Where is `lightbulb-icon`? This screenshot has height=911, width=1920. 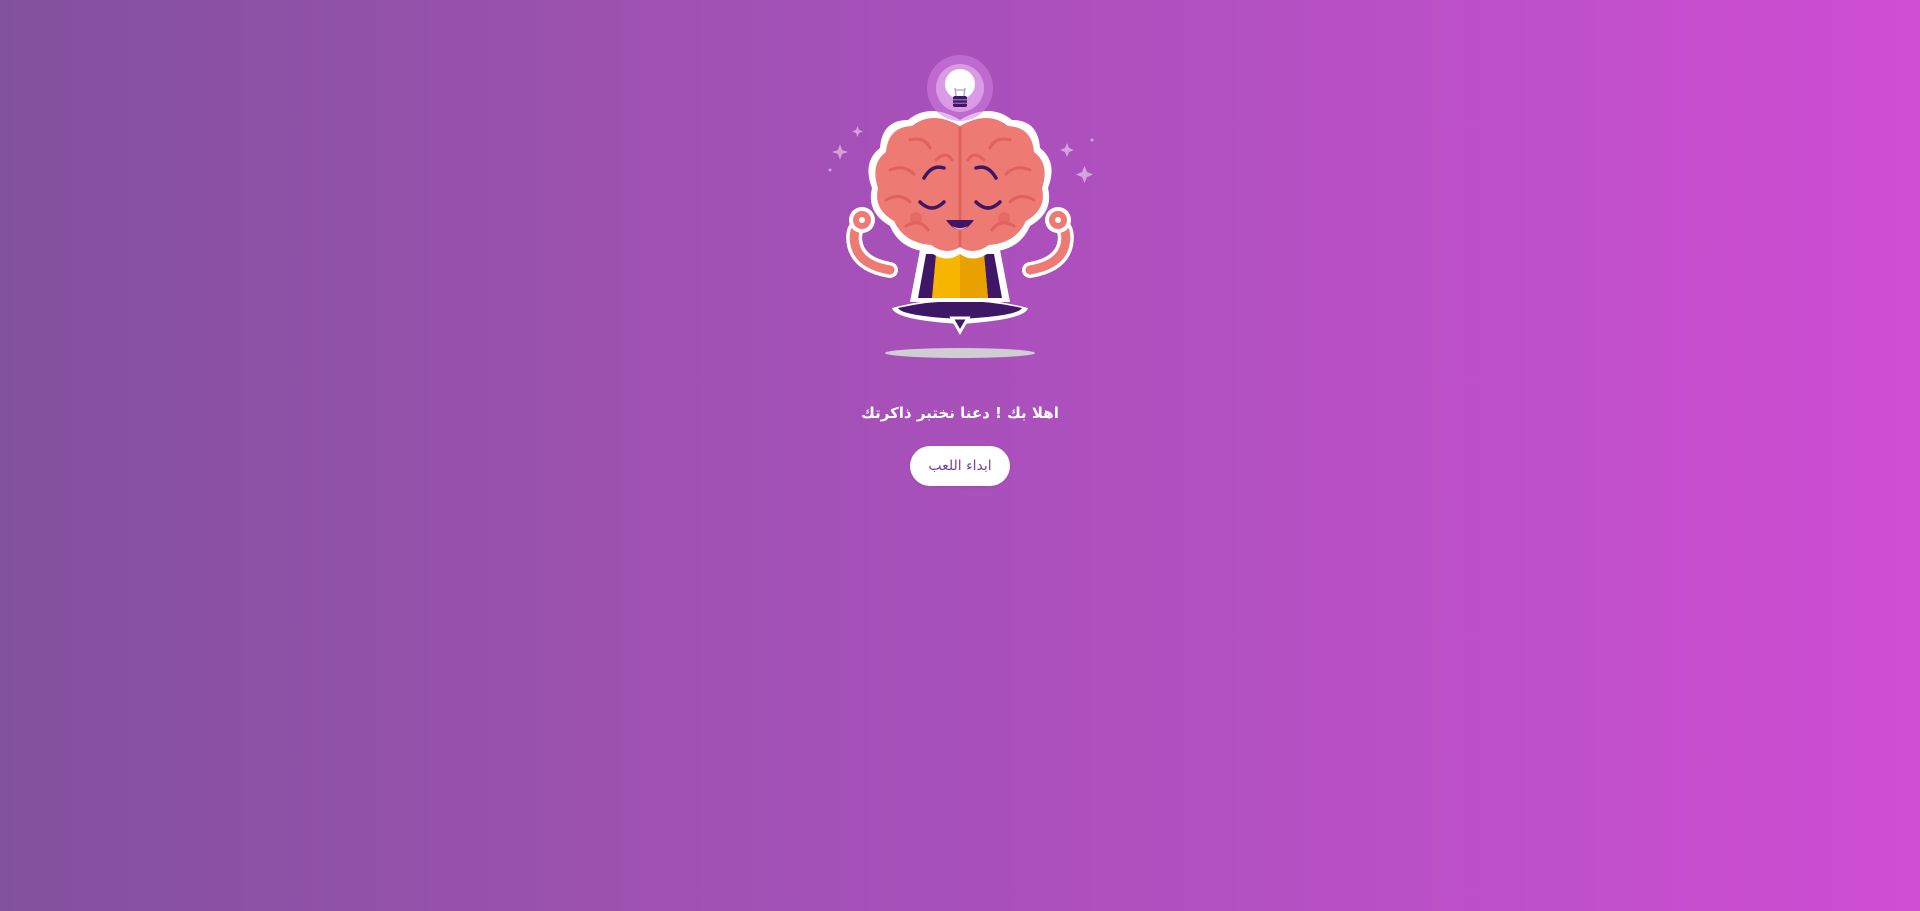
lightbulb-icon is located at coordinates (960, 88).